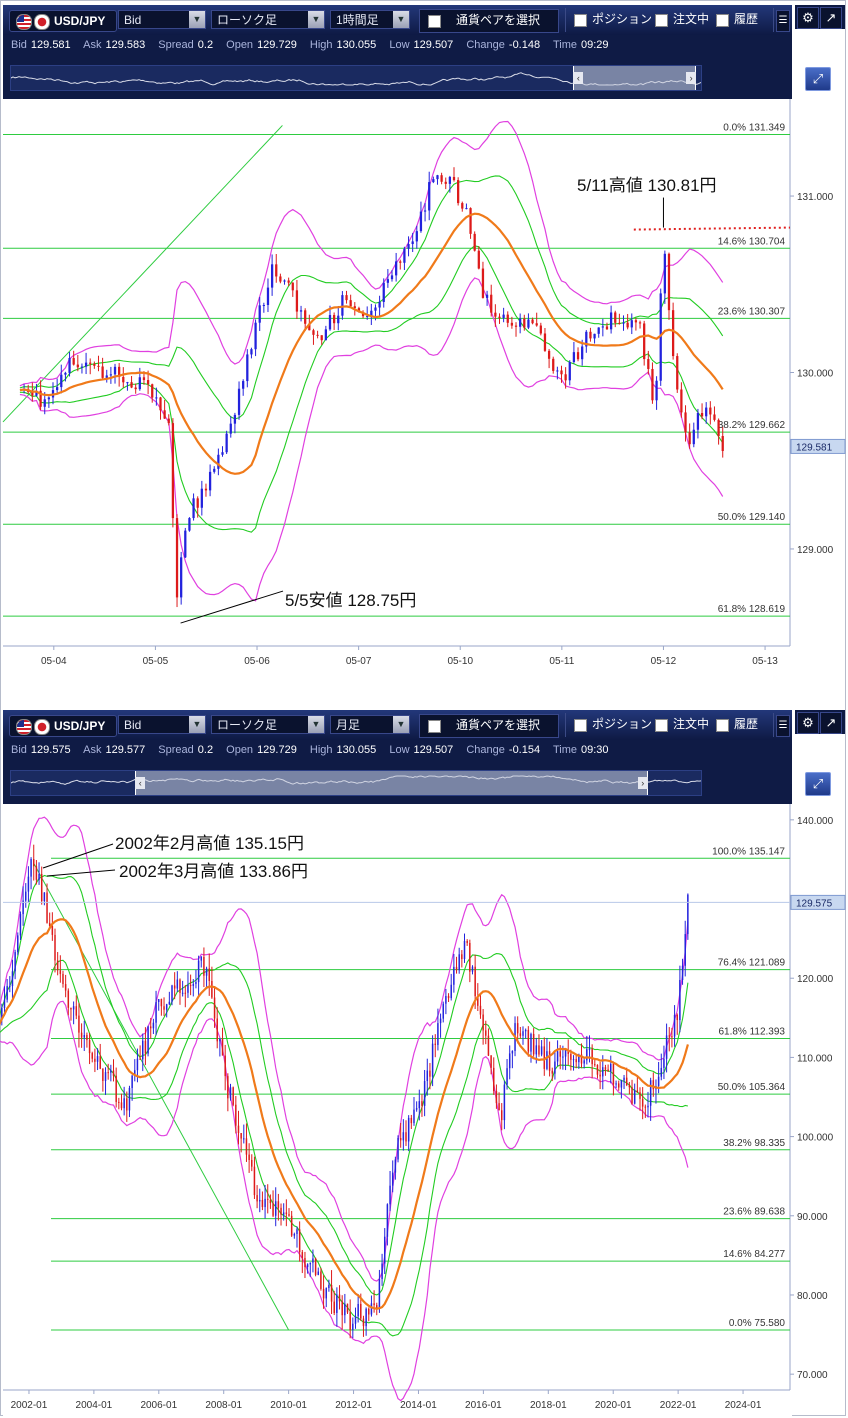 This screenshot has height=1418, width=848. What do you see at coordinates (691, 19) in the screenshot?
I see `orders-label: 注文中` at bounding box center [691, 19].